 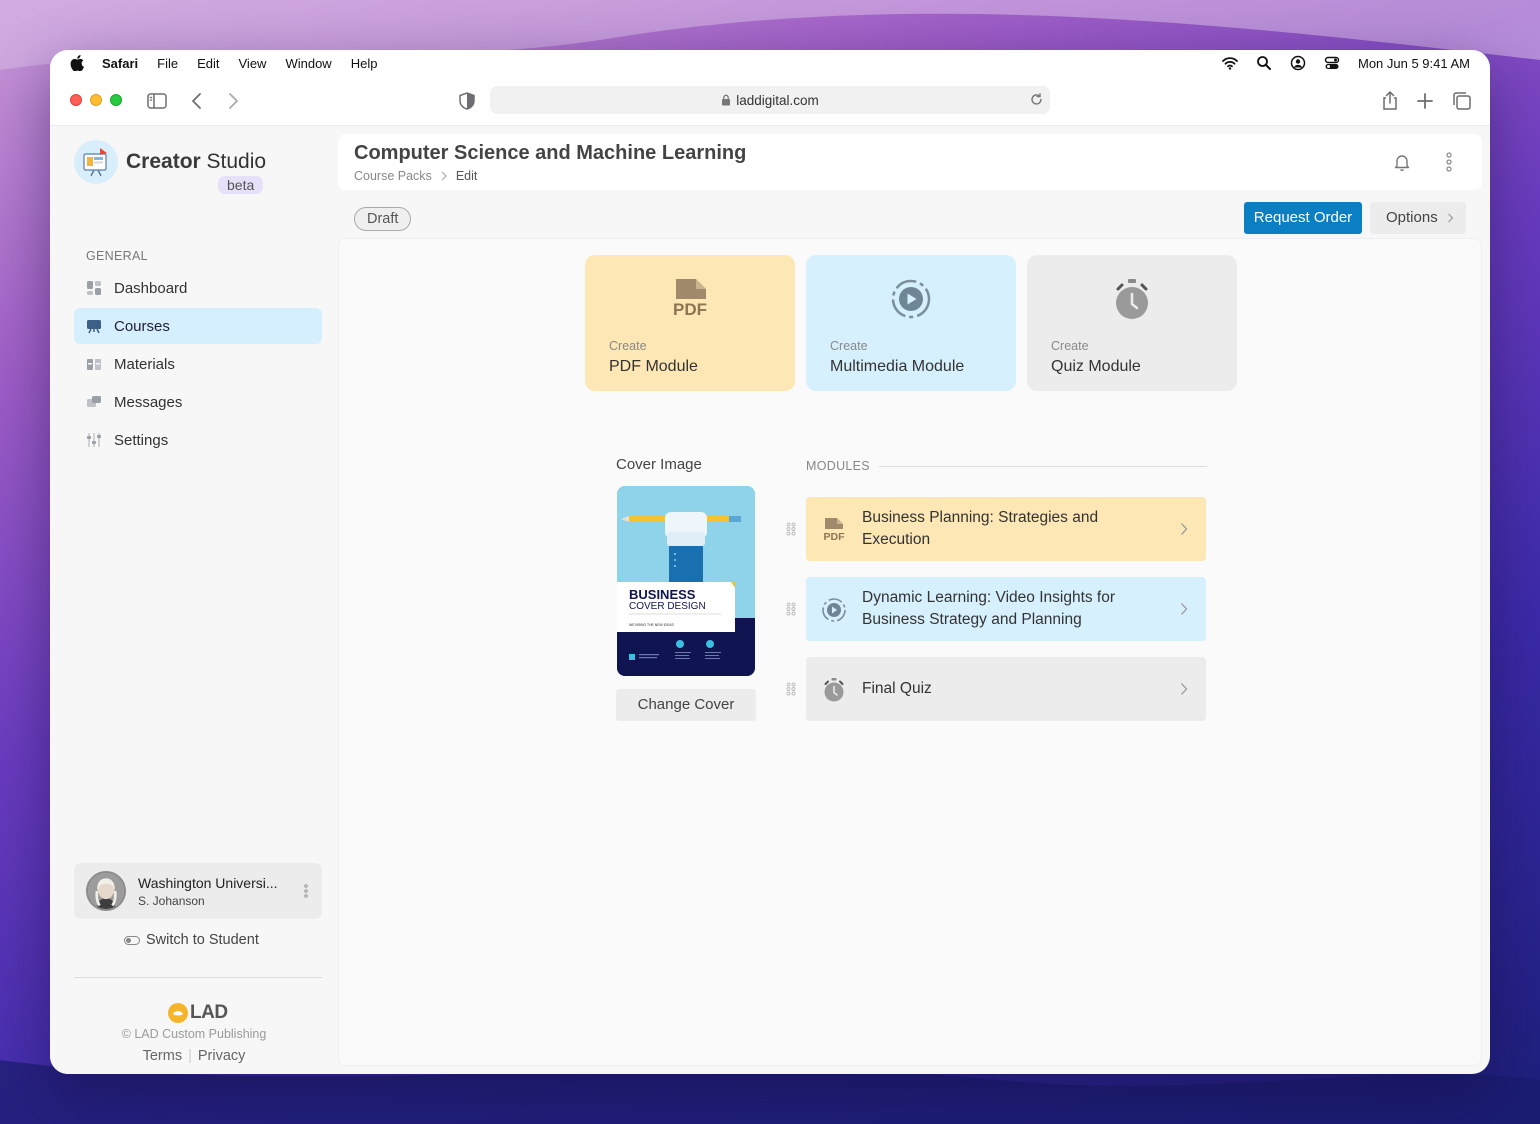 I want to click on lad-logo: LAD, so click(x=198, y=1013).